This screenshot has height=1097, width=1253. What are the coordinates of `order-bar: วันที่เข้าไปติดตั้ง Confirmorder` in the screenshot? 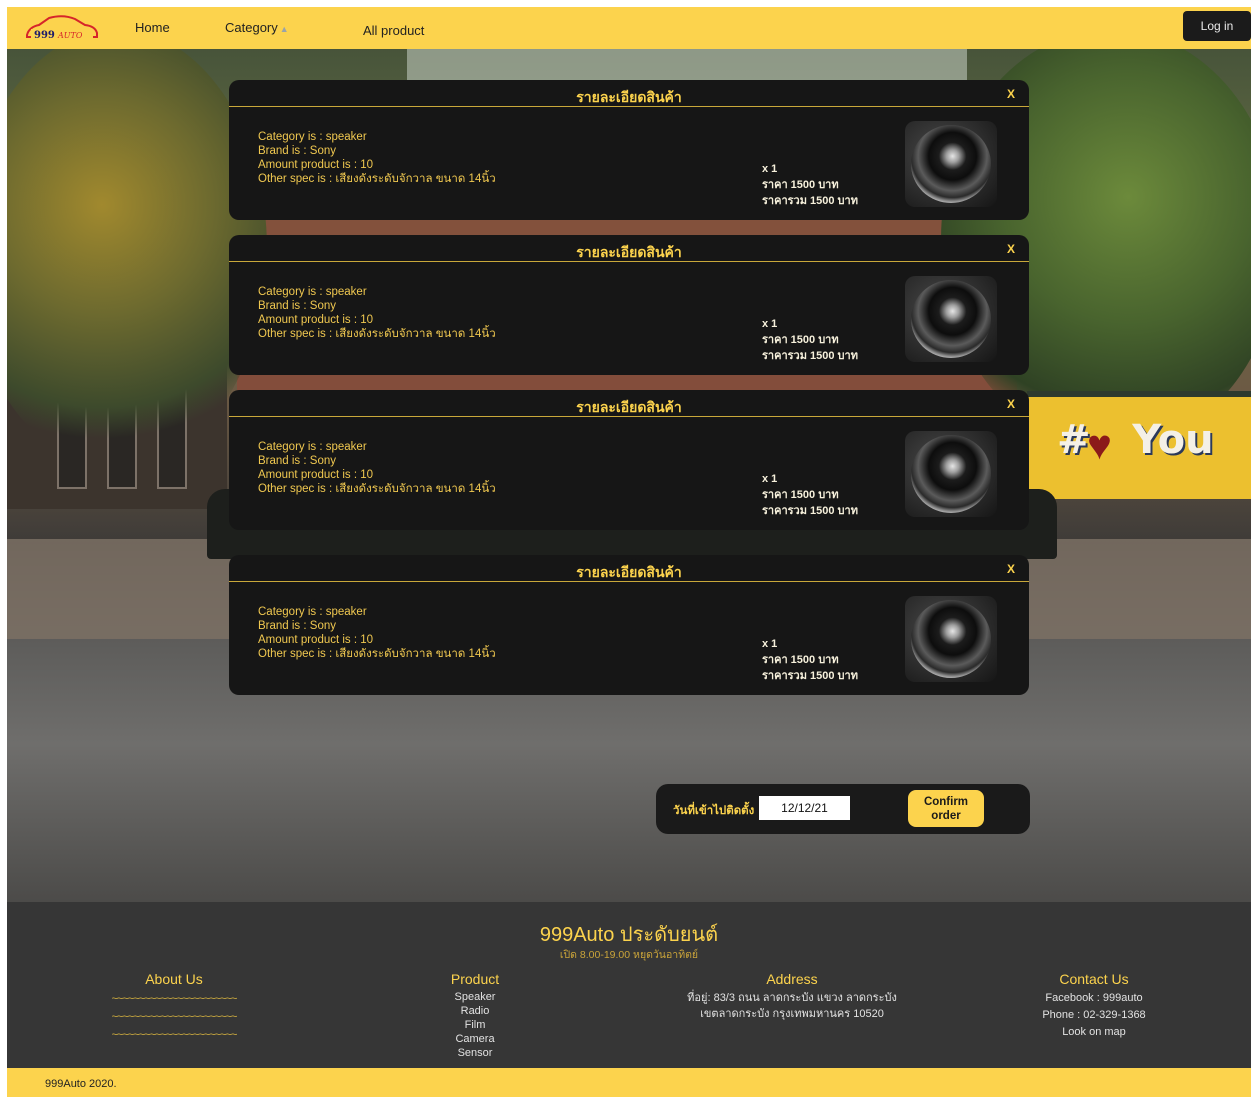 It's located at (843, 809).